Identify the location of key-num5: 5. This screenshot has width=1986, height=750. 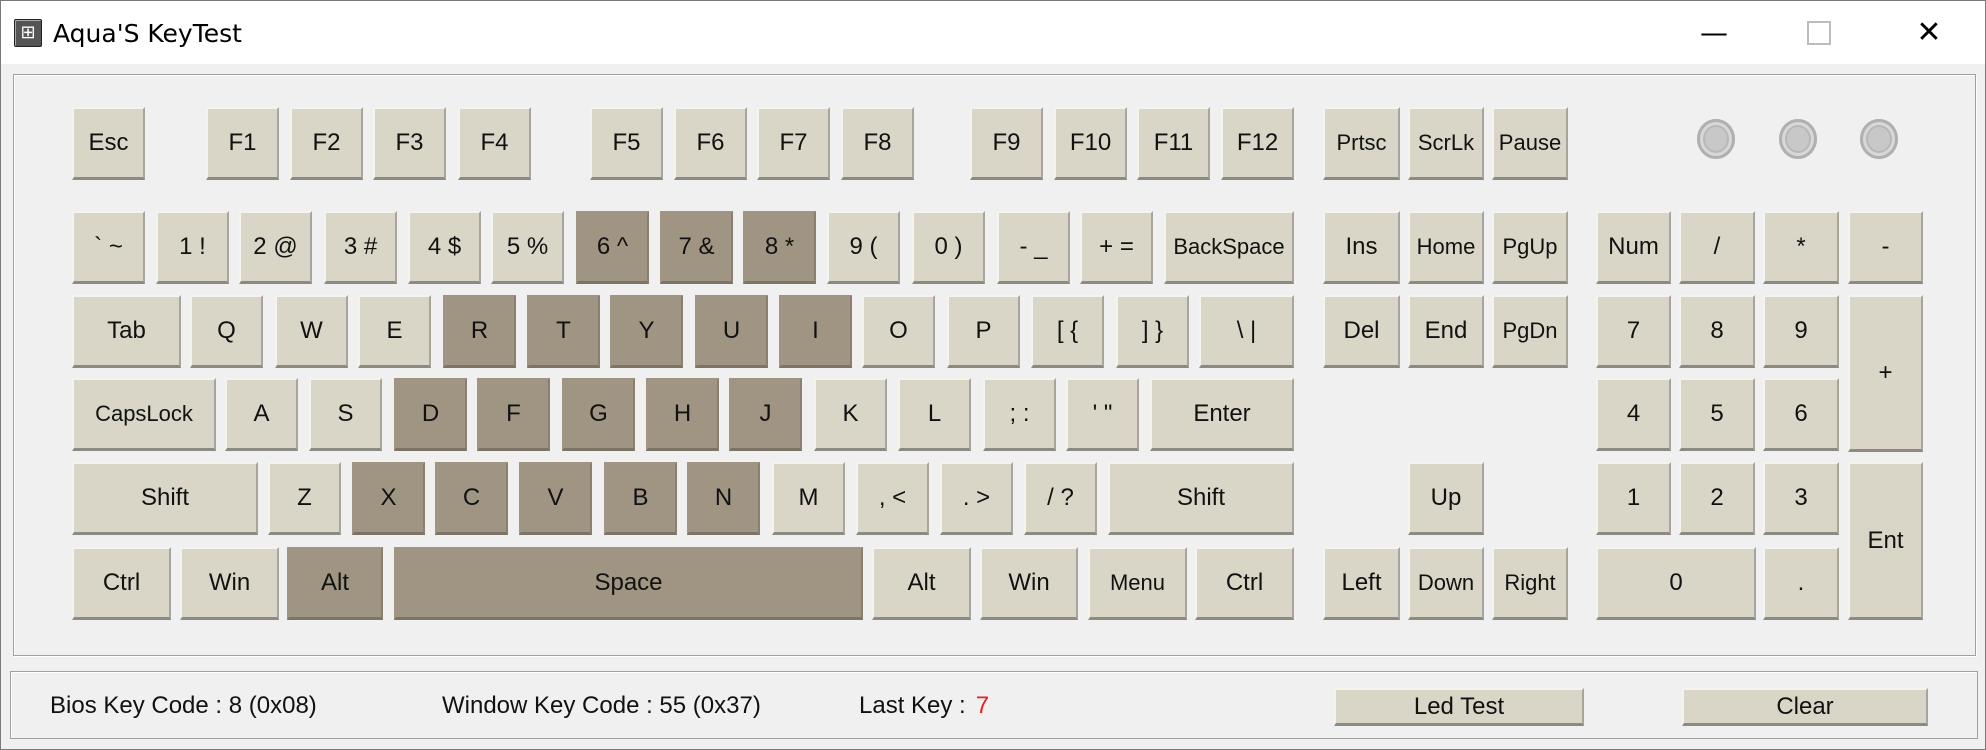
(1717, 414).